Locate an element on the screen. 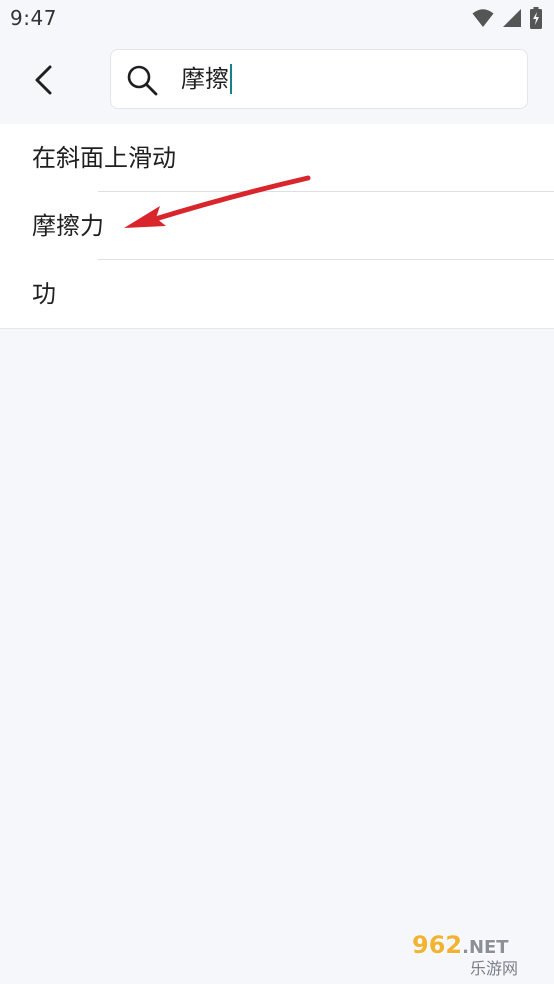  search-header: 摩擦 is located at coordinates (277, 81).